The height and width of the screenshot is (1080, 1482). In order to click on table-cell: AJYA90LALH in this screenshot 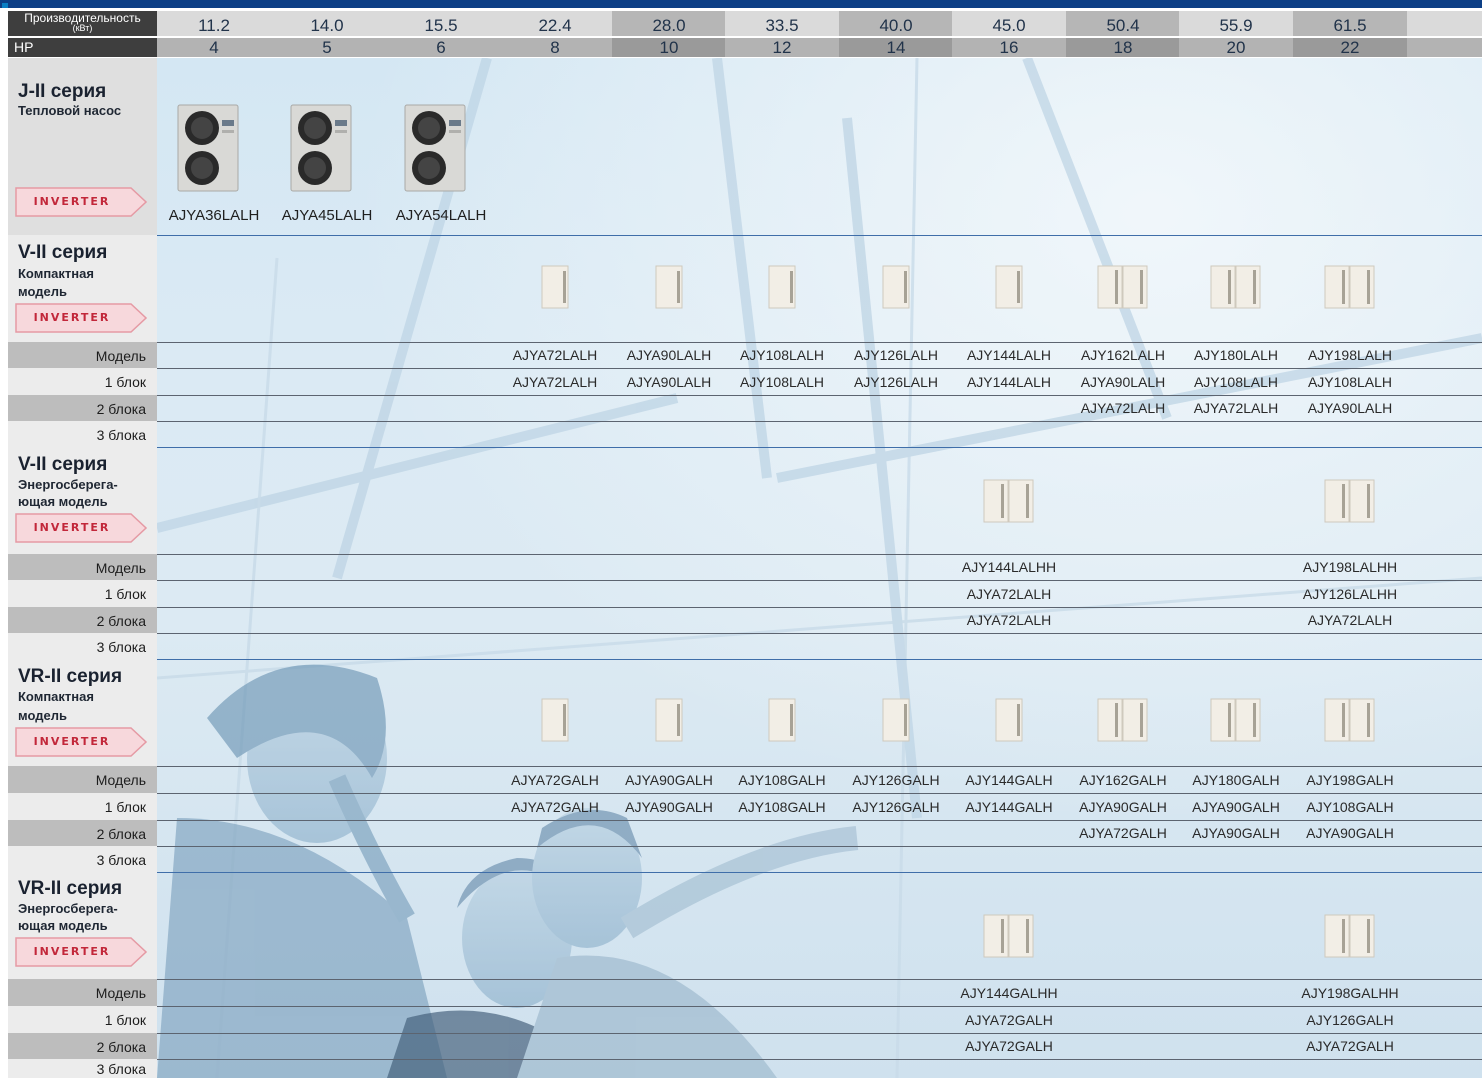, I will do `click(1350, 408)`.